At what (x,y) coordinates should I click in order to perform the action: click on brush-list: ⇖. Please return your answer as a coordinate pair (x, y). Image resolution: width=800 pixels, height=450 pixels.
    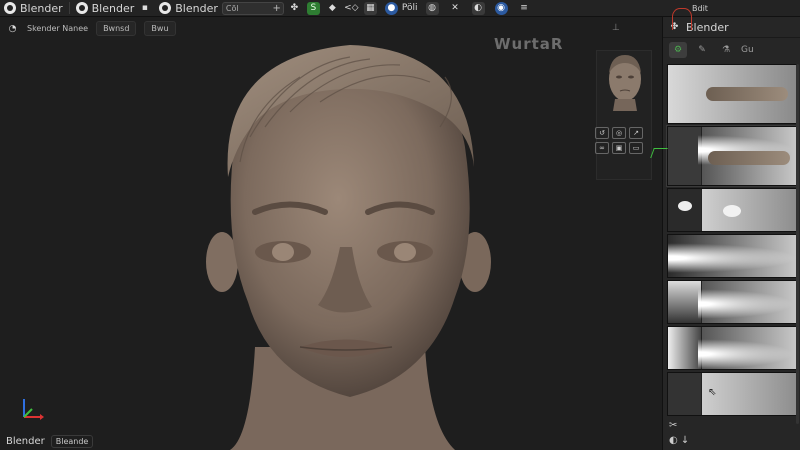
    Looking at the image, I should click on (732, 241).